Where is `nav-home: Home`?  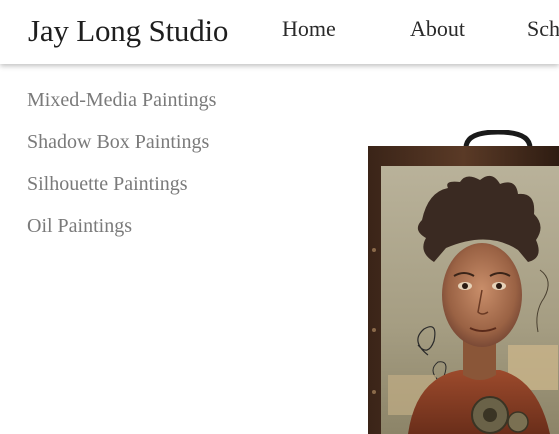 nav-home: Home is located at coordinates (309, 29).